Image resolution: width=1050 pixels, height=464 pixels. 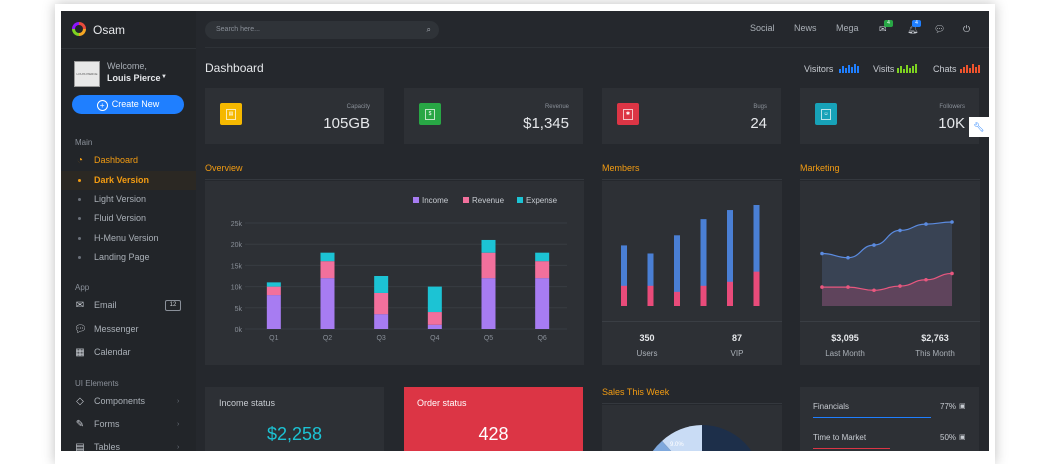 I want to click on y-tick-label: 10k, so click(x=237, y=288).